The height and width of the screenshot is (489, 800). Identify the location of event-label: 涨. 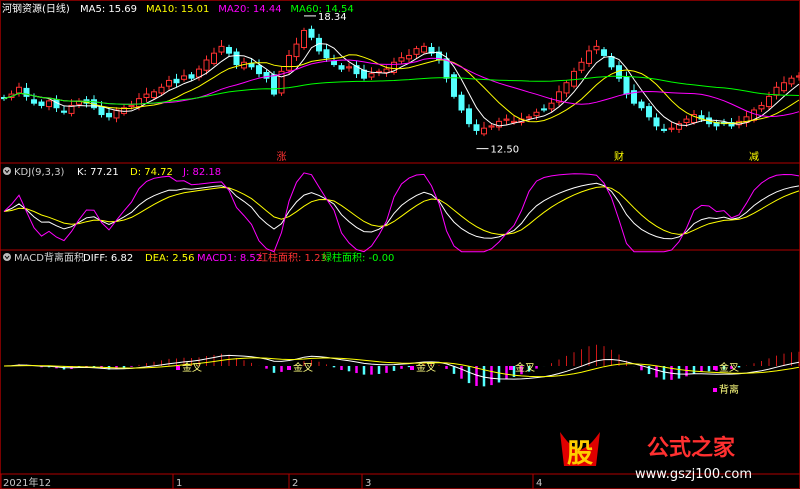
(282, 157).